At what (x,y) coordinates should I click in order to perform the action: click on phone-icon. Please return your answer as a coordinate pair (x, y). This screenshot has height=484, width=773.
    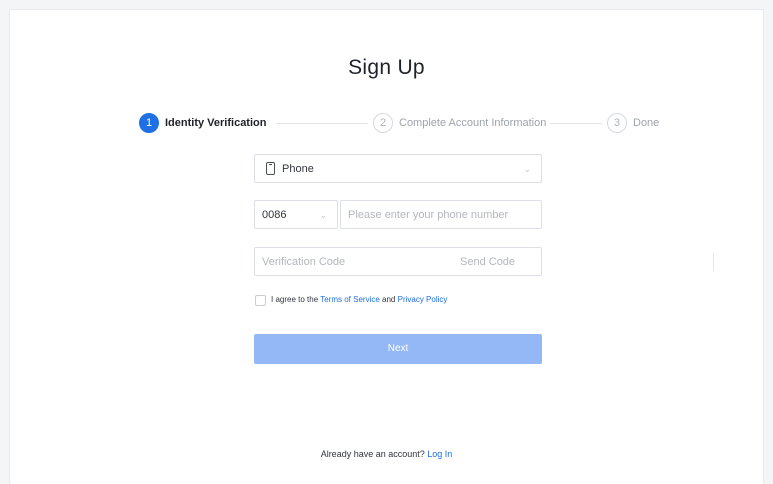
    Looking at the image, I should click on (270, 168).